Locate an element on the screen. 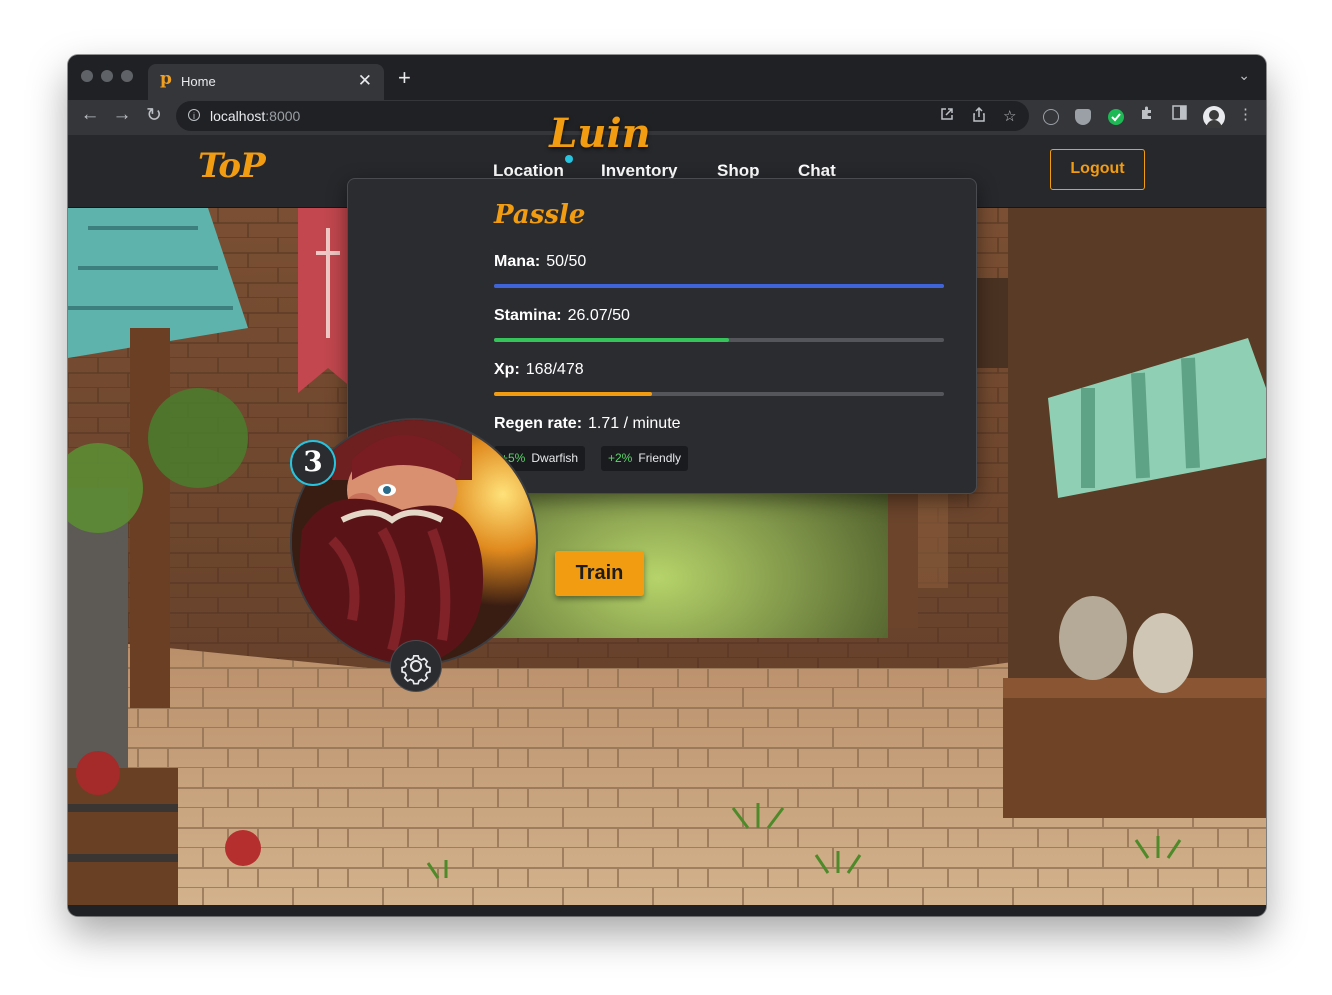  xp-bar is located at coordinates (719, 394).